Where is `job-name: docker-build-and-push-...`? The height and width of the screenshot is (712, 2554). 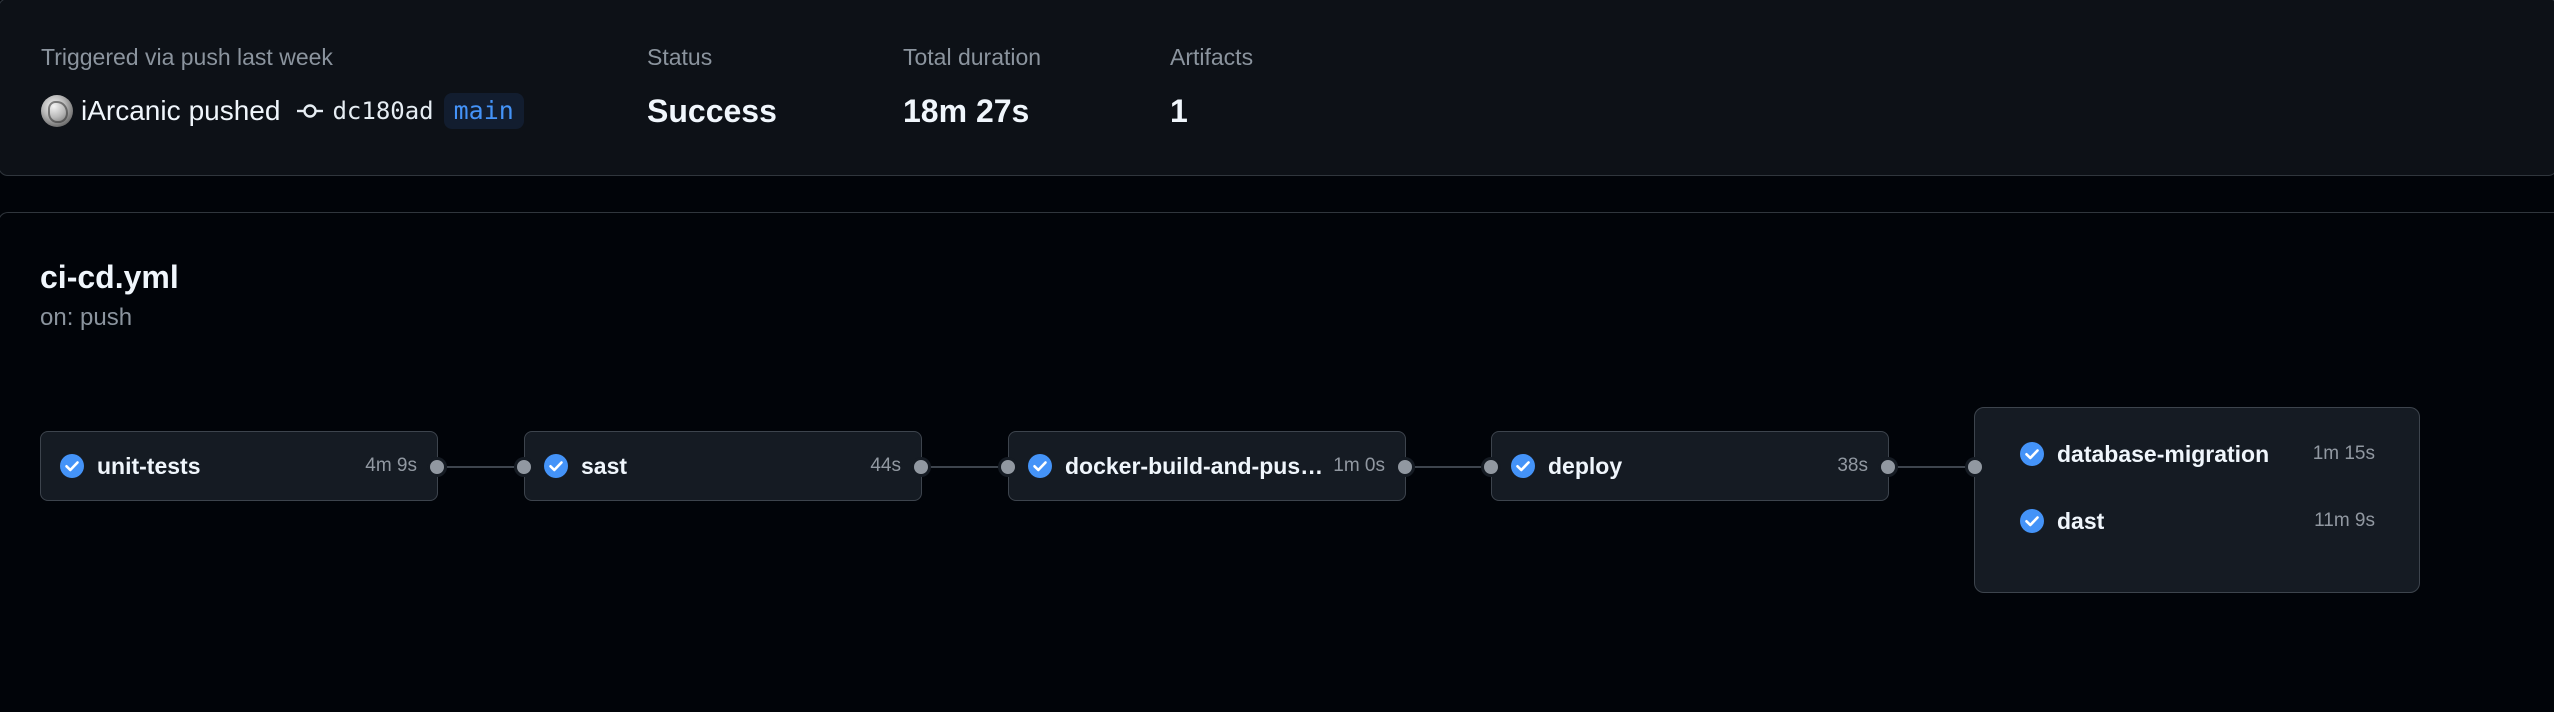 job-name: docker-build-and-push-... is located at coordinates (1196, 465).